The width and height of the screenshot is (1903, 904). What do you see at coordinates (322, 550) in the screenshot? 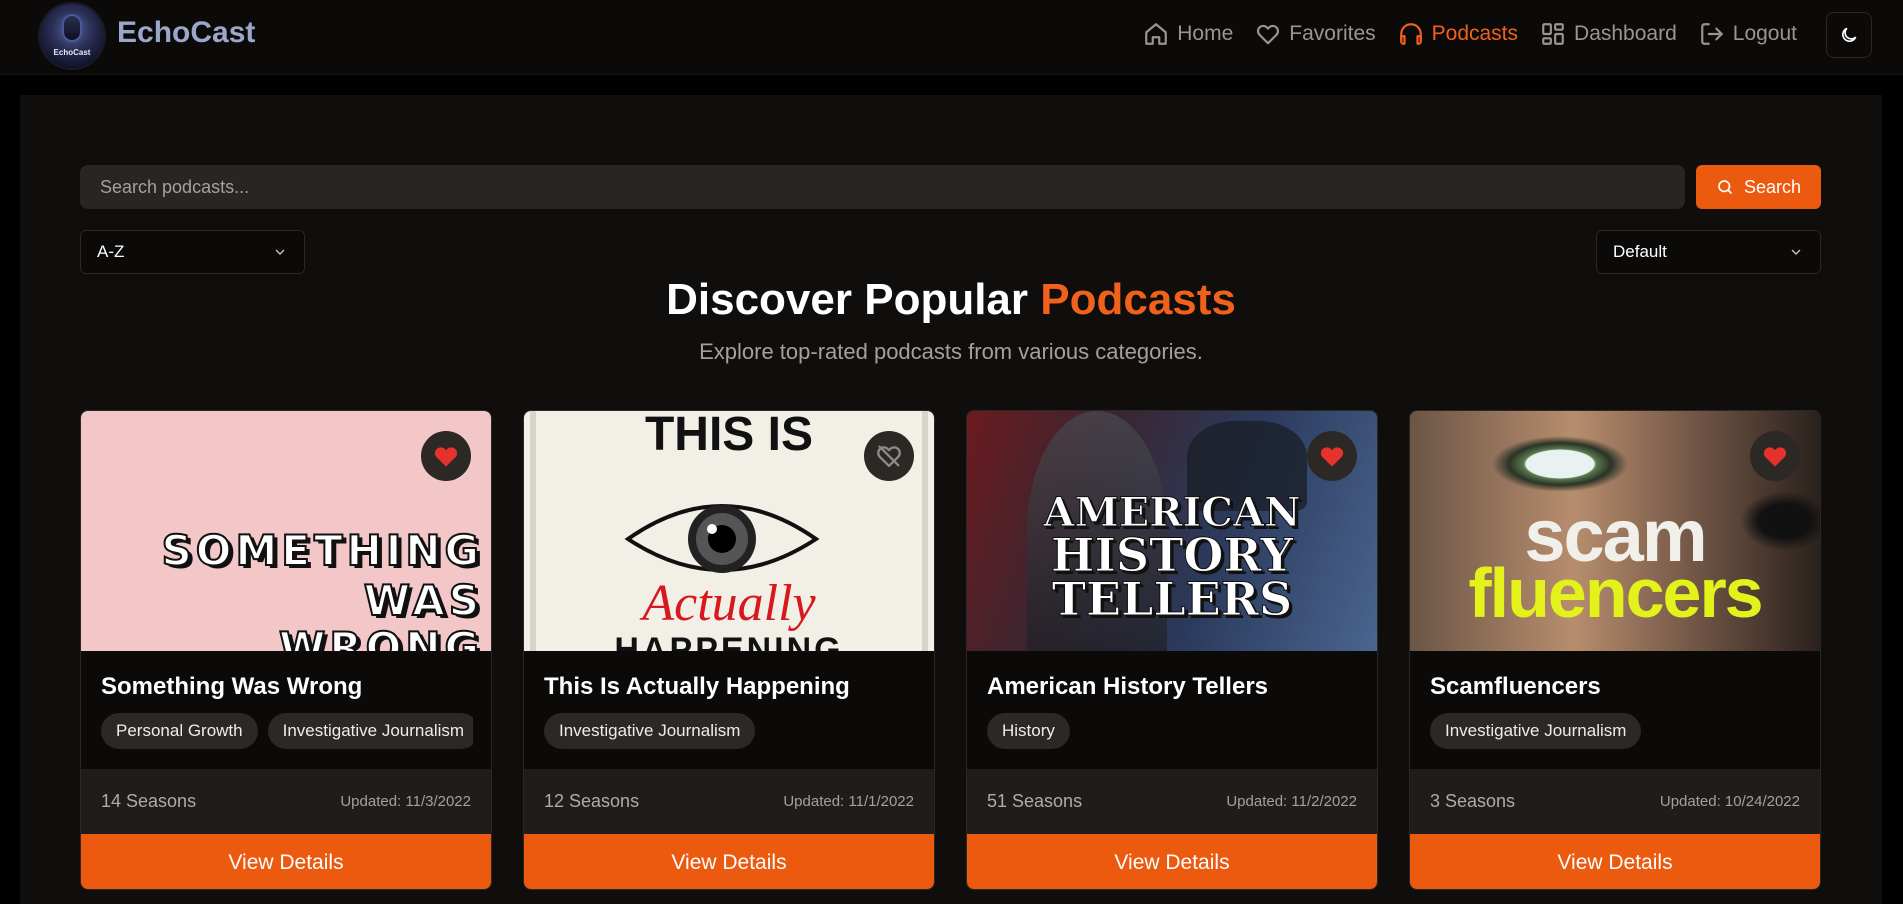
I see `cover-text: SOMETHING` at bounding box center [322, 550].